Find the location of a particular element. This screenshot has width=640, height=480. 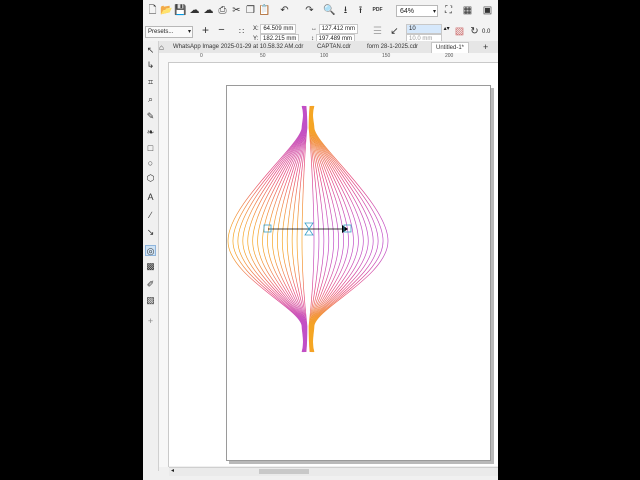

add-preset-icon: + is located at coordinates (205, 30).